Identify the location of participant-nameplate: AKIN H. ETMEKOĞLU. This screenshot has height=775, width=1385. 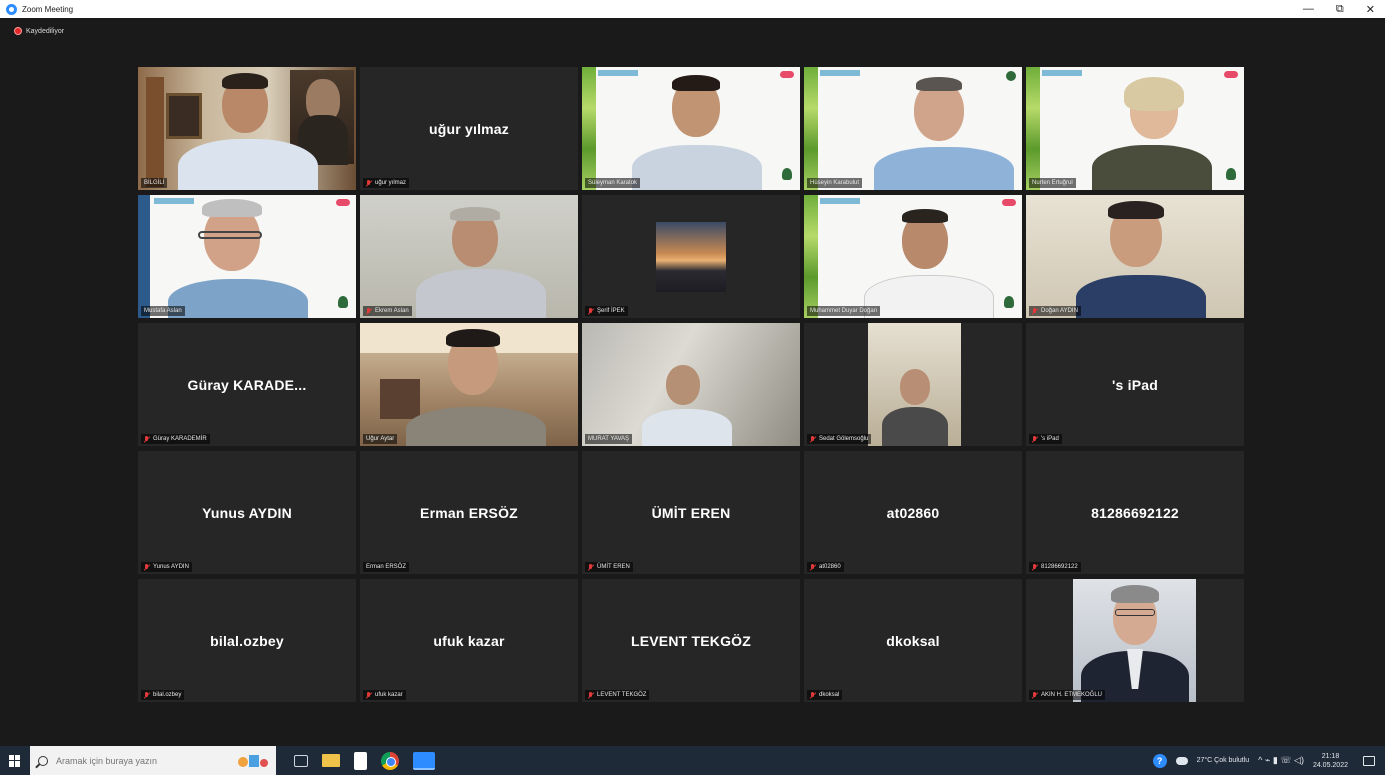
(1067, 695).